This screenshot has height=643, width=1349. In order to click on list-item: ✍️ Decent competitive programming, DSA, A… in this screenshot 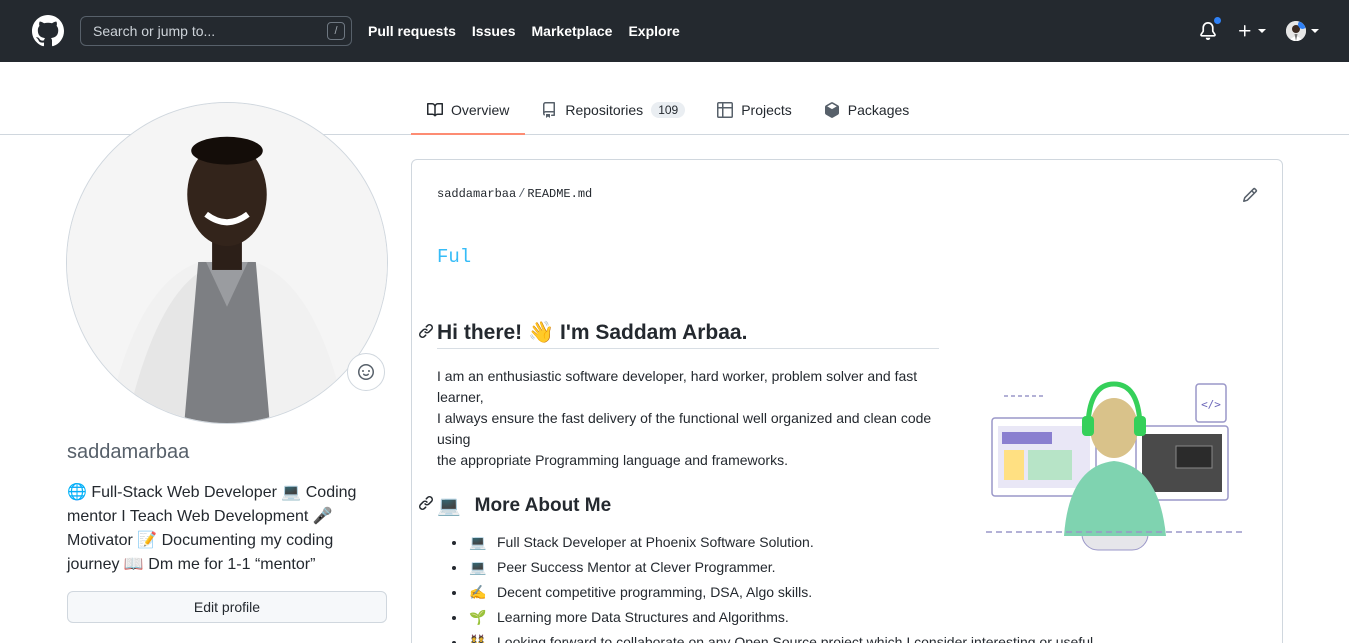, I will do `click(782, 594)`.